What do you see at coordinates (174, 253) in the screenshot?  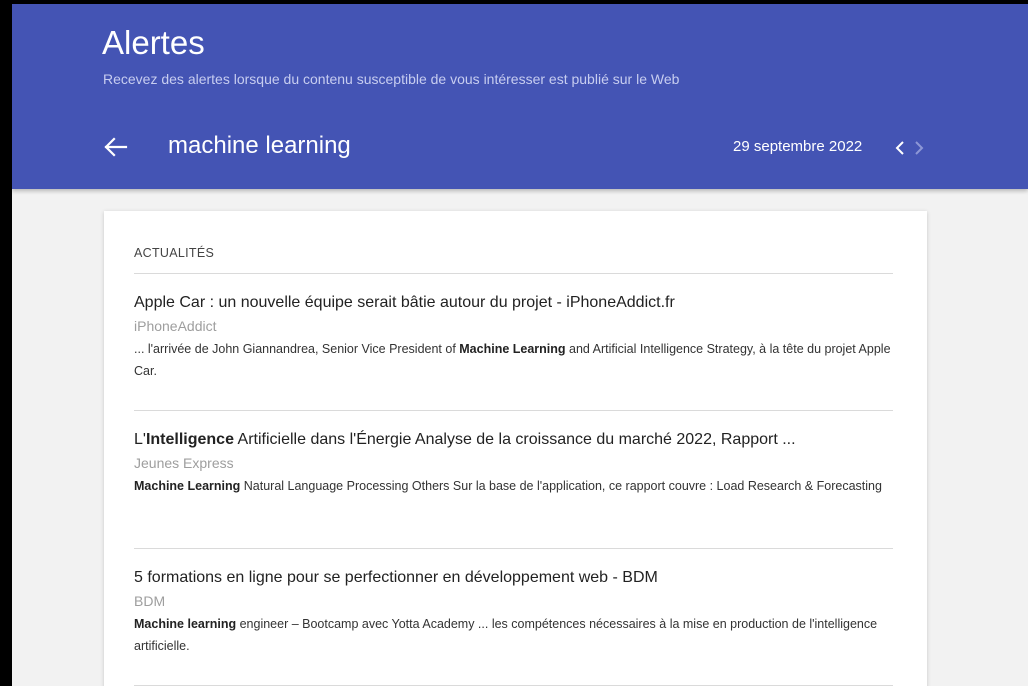 I see `section-label: ACTUALITÉS` at bounding box center [174, 253].